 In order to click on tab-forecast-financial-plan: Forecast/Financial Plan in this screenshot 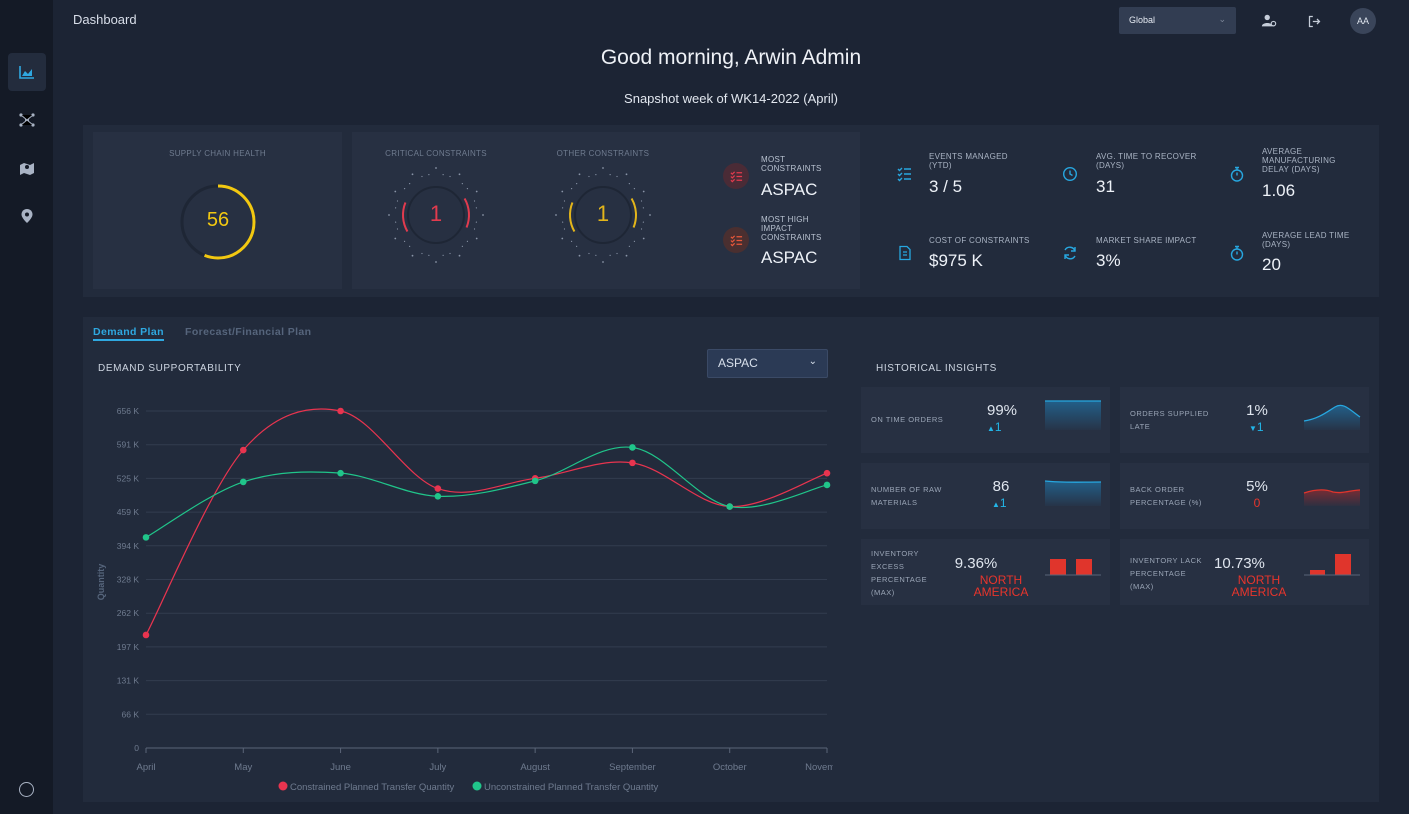, I will do `click(248, 332)`.